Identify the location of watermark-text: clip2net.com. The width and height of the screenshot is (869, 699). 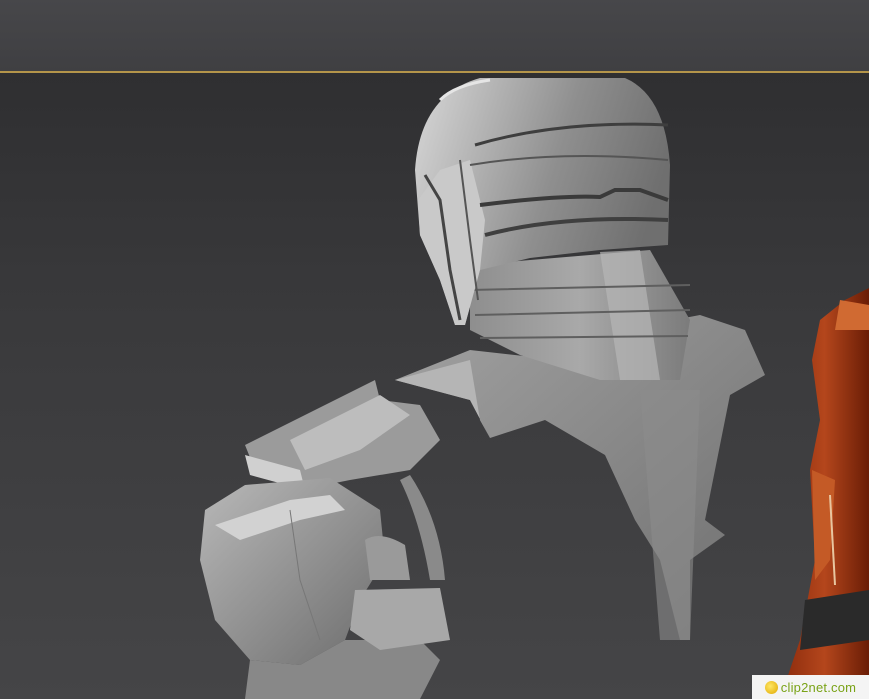
(818, 687).